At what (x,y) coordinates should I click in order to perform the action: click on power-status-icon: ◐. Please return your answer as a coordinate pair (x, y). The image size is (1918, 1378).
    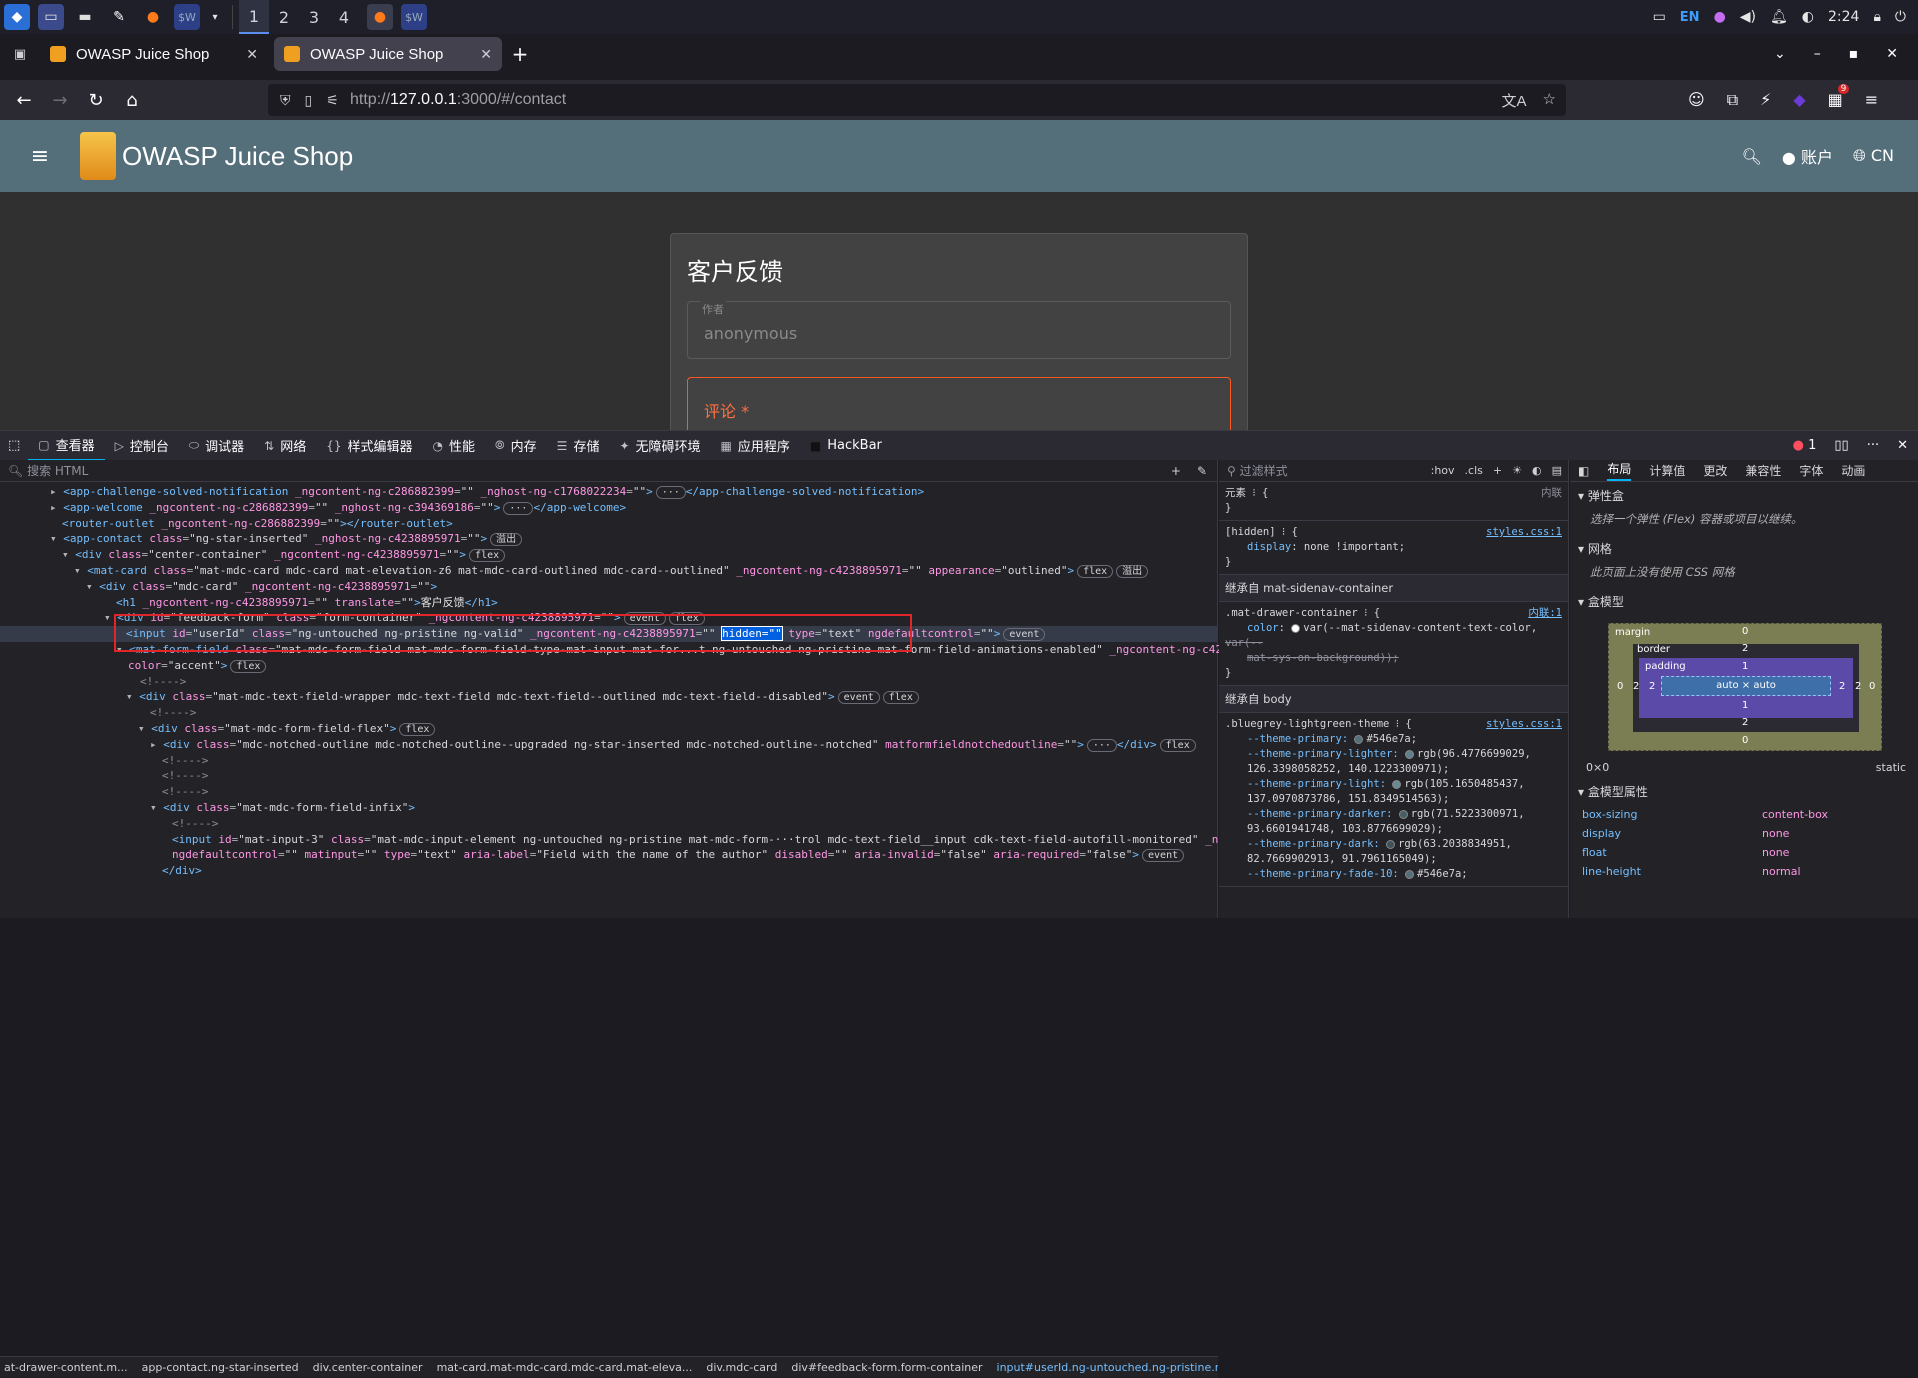
    Looking at the image, I should click on (1808, 17).